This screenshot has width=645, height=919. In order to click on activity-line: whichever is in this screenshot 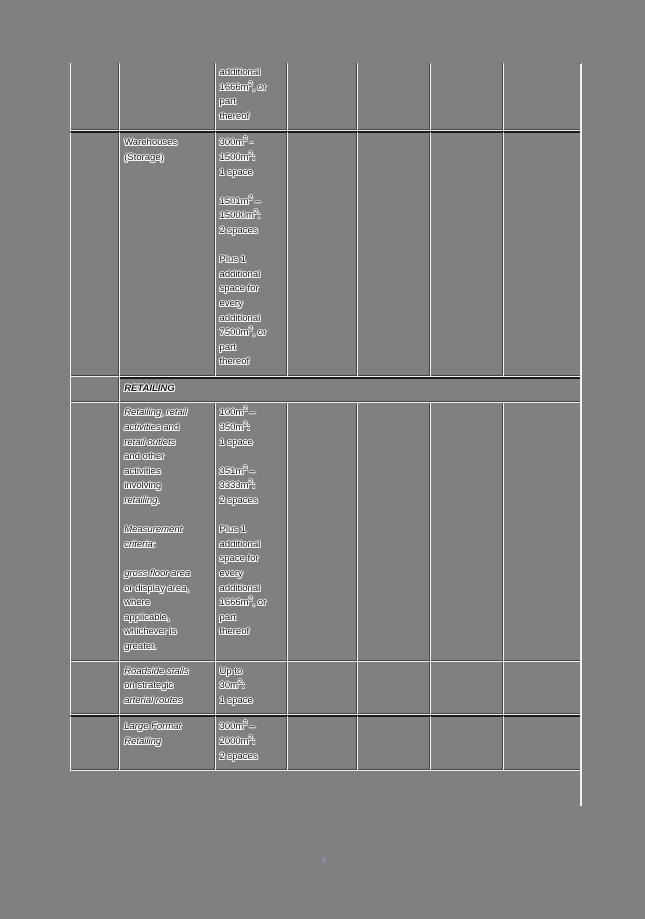, I will do `click(167, 632)`.